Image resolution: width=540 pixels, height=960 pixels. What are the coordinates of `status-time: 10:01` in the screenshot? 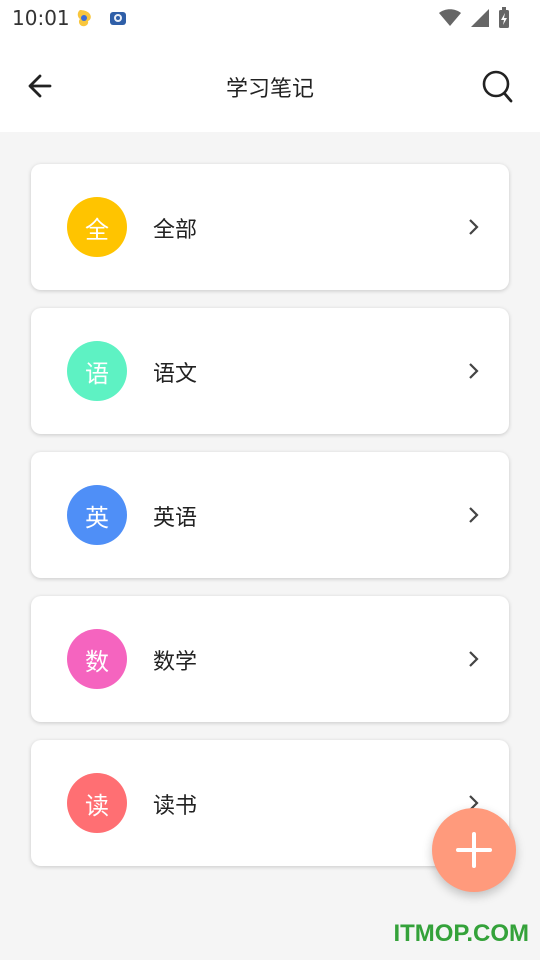 It's located at (41, 18).